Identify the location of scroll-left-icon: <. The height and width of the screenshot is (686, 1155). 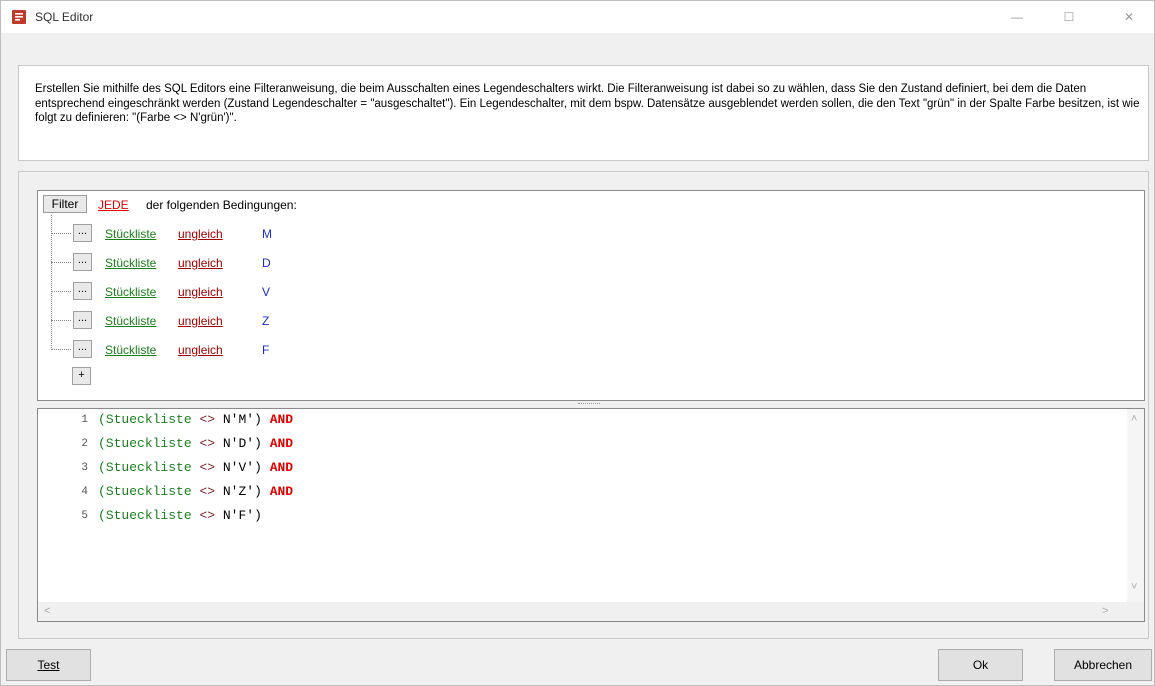
(47, 611).